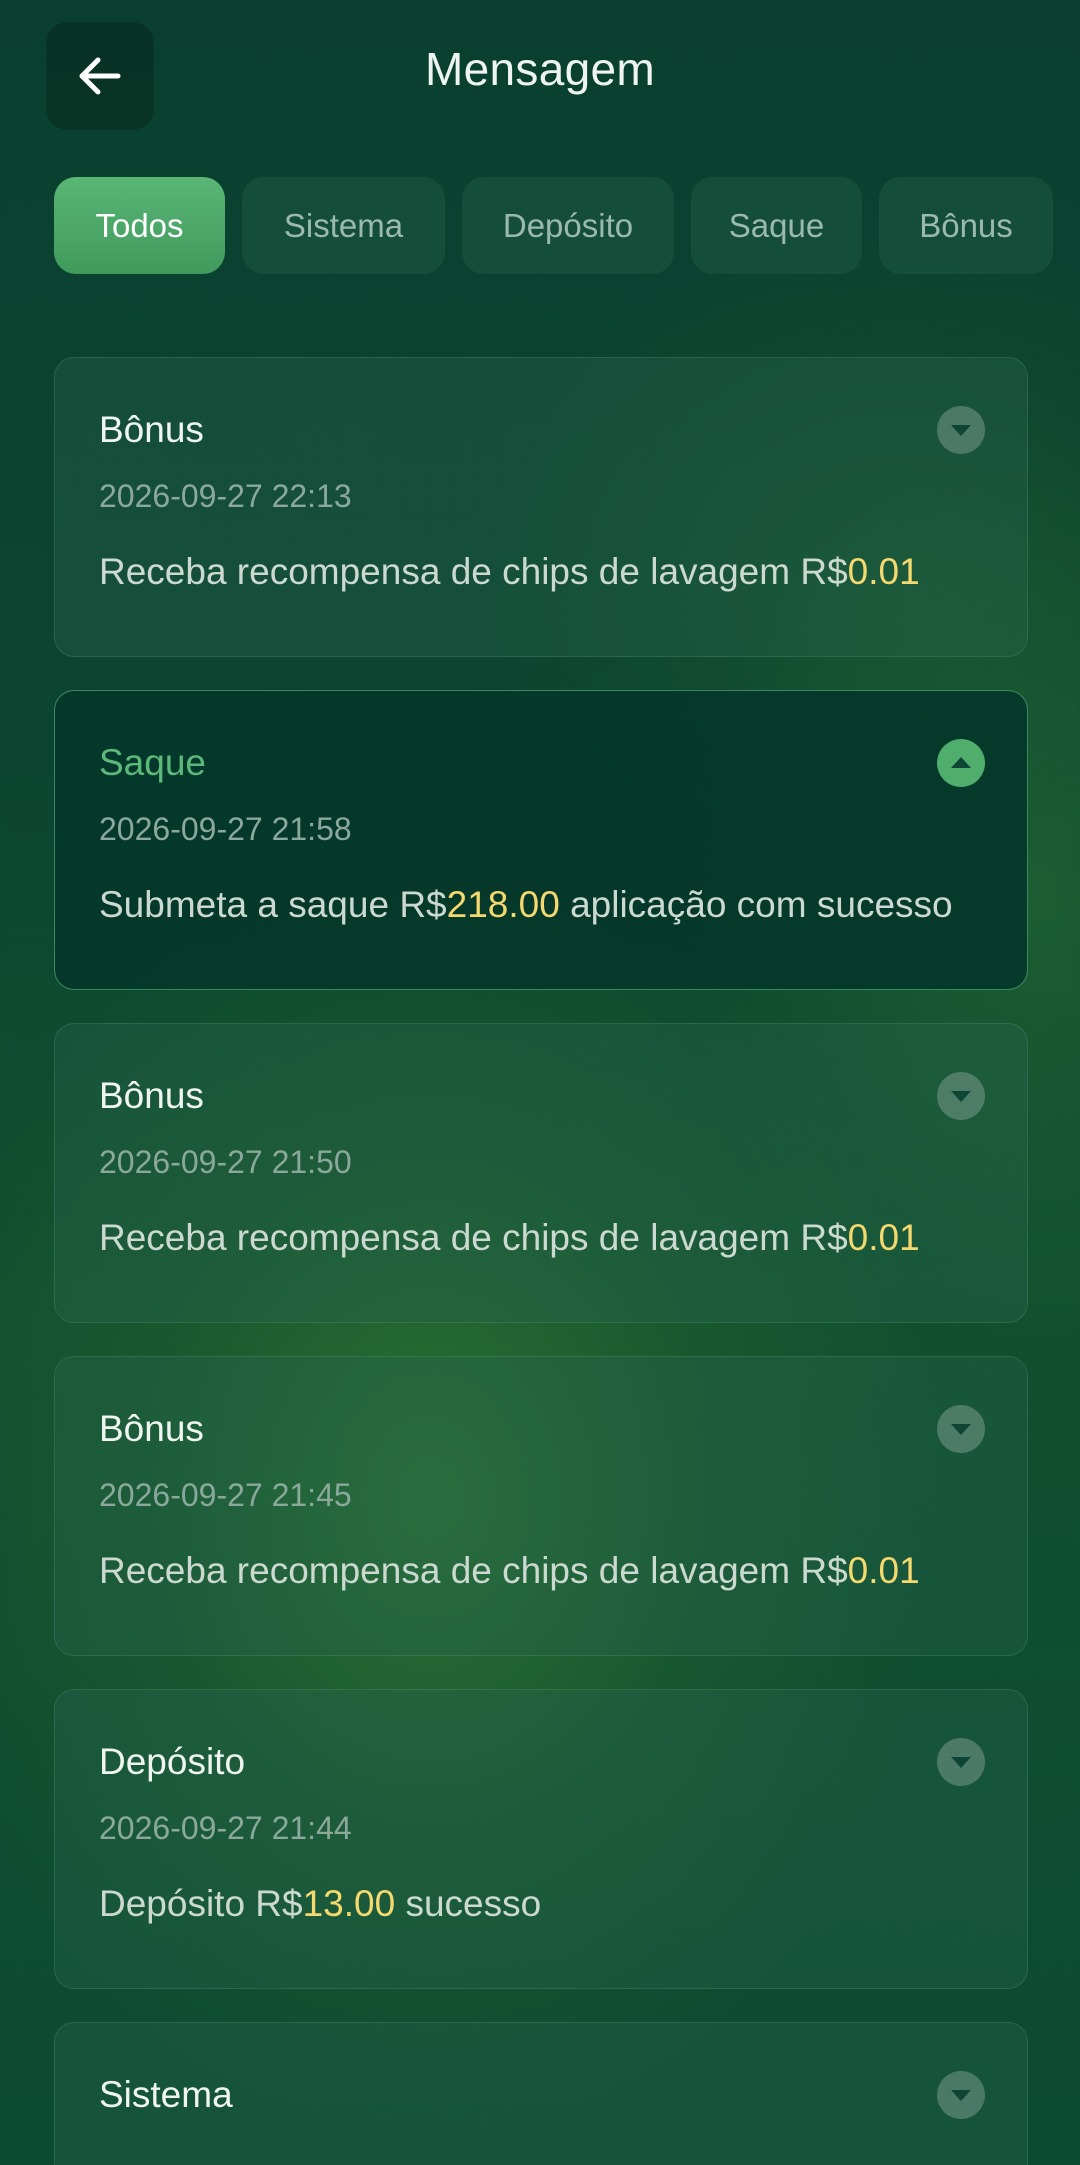  What do you see at coordinates (166, 2094) in the screenshot?
I see `message-title: Sistema` at bounding box center [166, 2094].